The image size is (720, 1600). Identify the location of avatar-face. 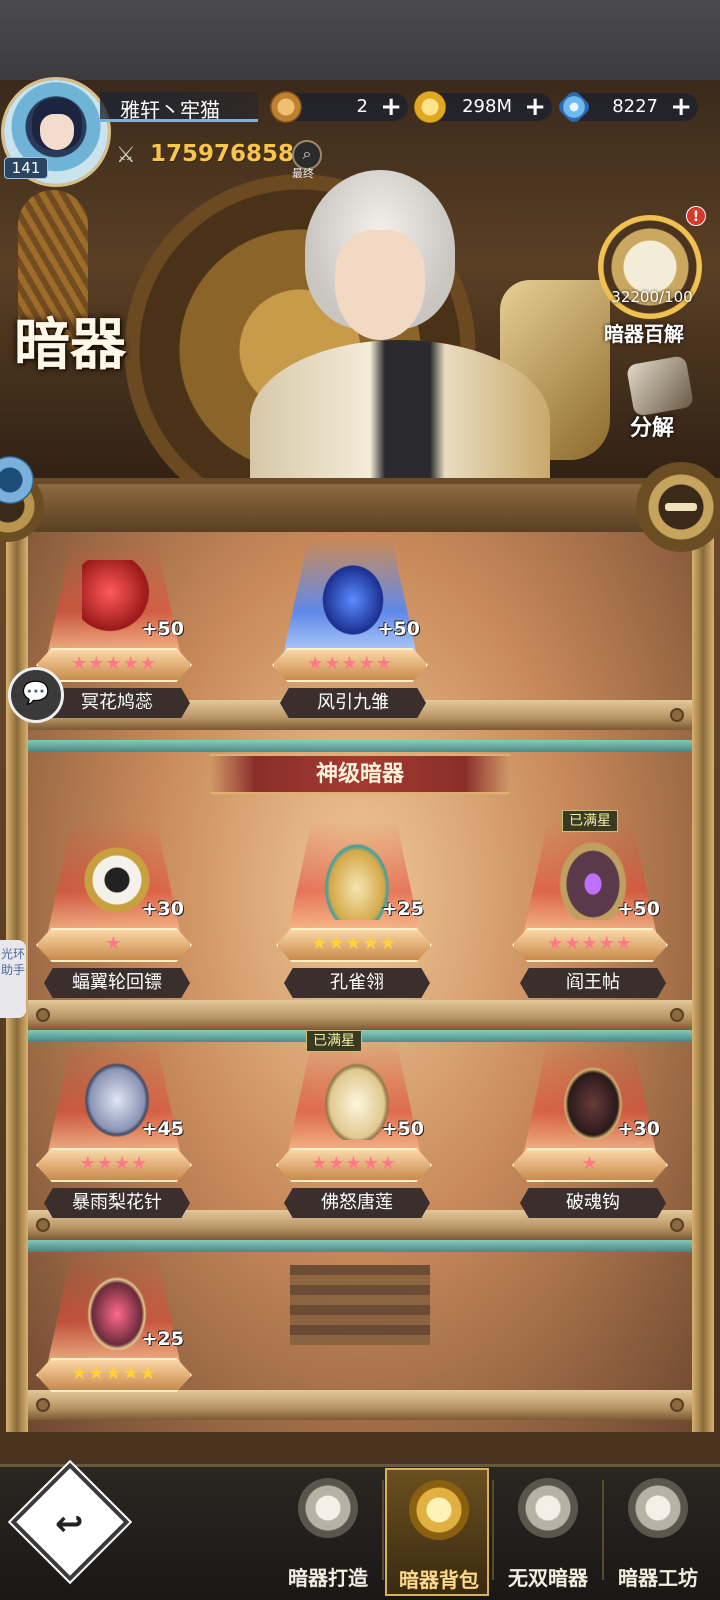
(57, 132).